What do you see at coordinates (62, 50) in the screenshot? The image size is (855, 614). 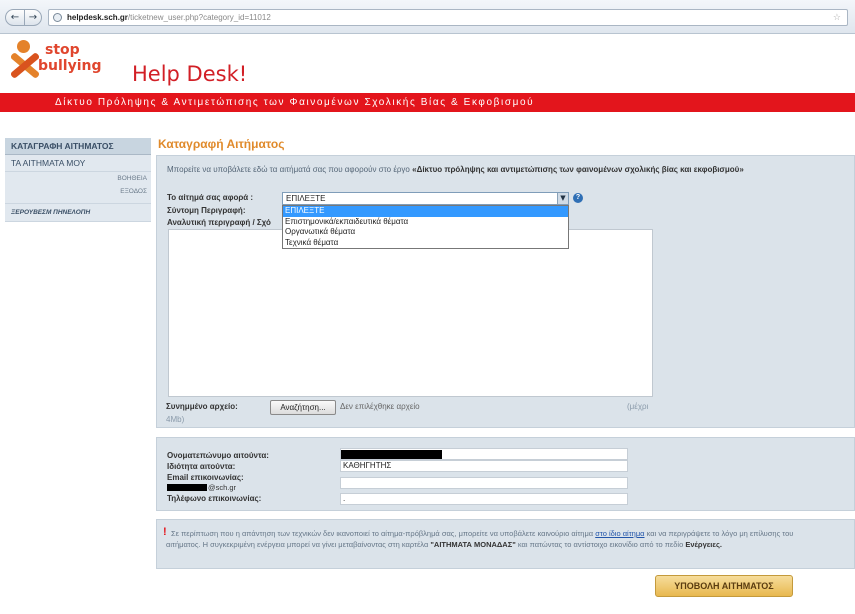 I see `logo-text-stop: stop` at bounding box center [62, 50].